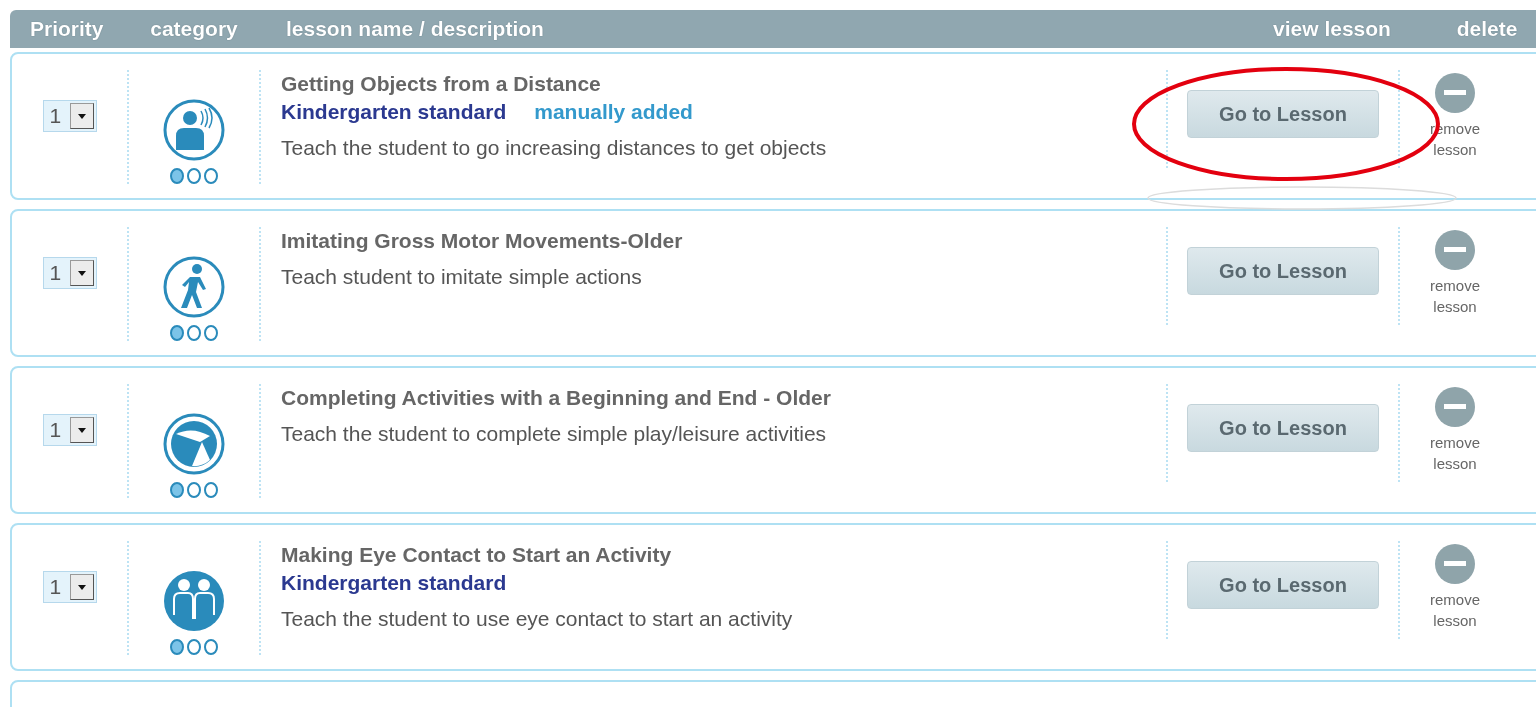 The width and height of the screenshot is (1536, 707). Describe the element at coordinates (67, 29) in the screenshot. I see `column-heading: Priority` at that location.